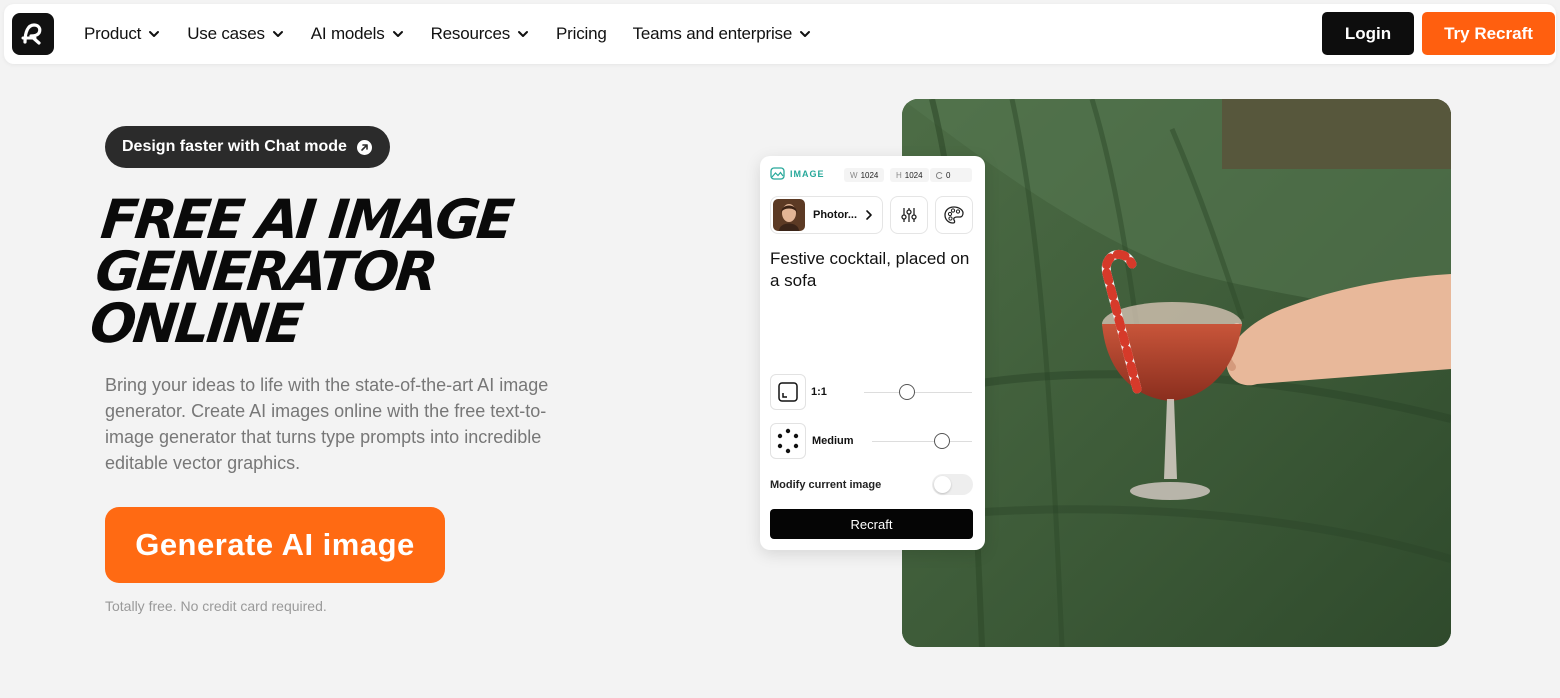  Describe the element at coordinates (712, 33) in the screenshot. I see `nav-item-label: Teams and enterprise` at that location.